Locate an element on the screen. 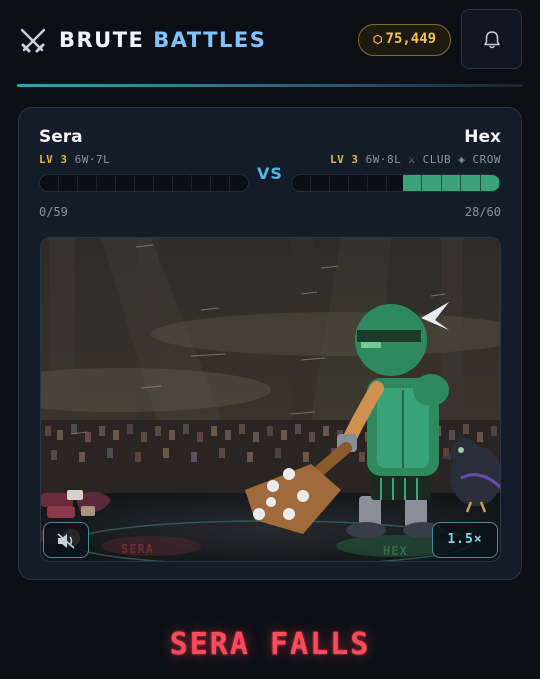  notifications-button is located at coordinates (491, 39).